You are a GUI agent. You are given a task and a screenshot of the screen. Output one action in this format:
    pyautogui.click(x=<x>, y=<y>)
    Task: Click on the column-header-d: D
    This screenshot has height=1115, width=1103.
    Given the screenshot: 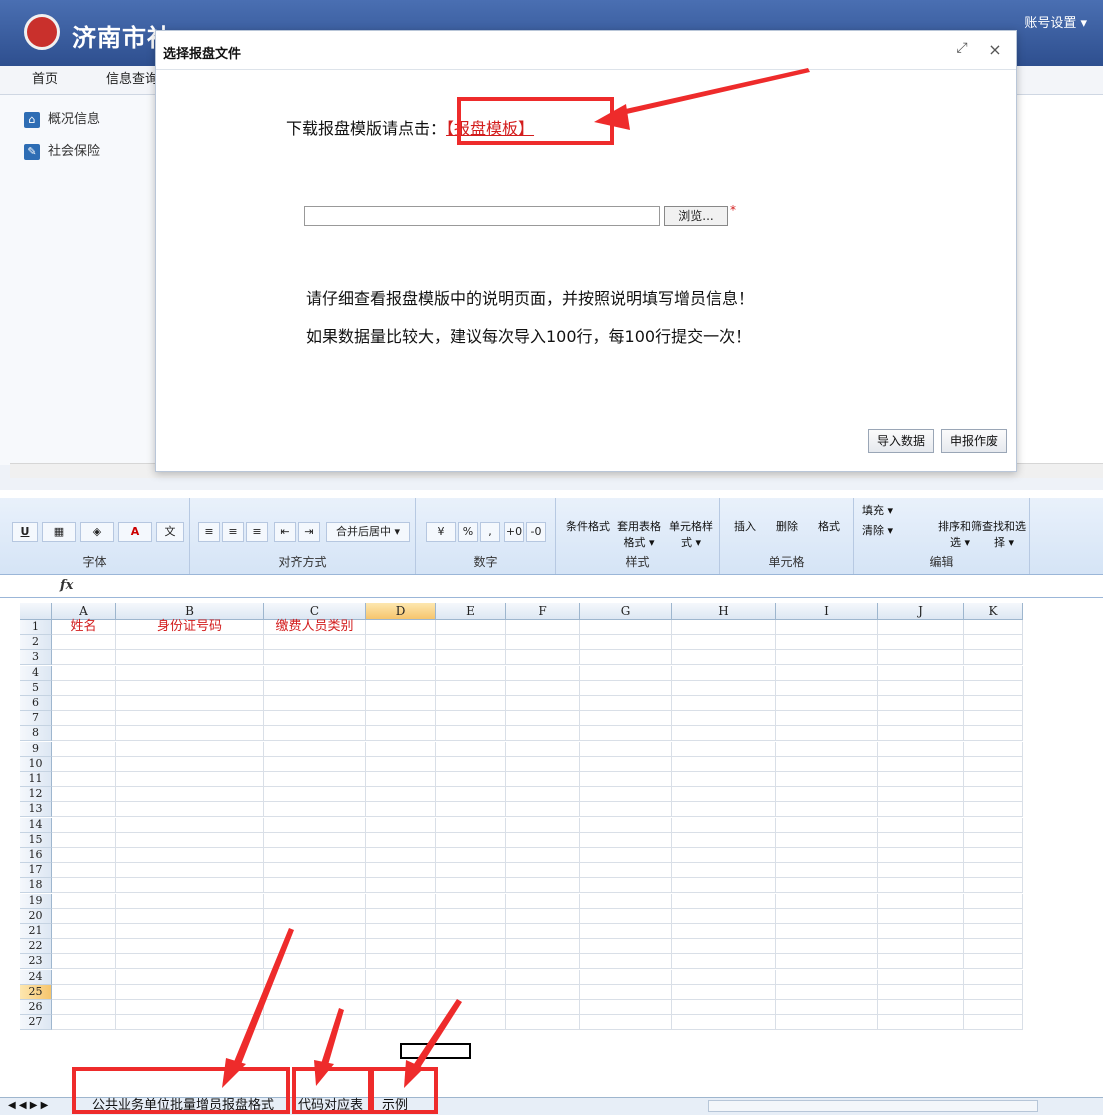 What is the action you would take?
    pyautogui.click(x=401, y=611)
    